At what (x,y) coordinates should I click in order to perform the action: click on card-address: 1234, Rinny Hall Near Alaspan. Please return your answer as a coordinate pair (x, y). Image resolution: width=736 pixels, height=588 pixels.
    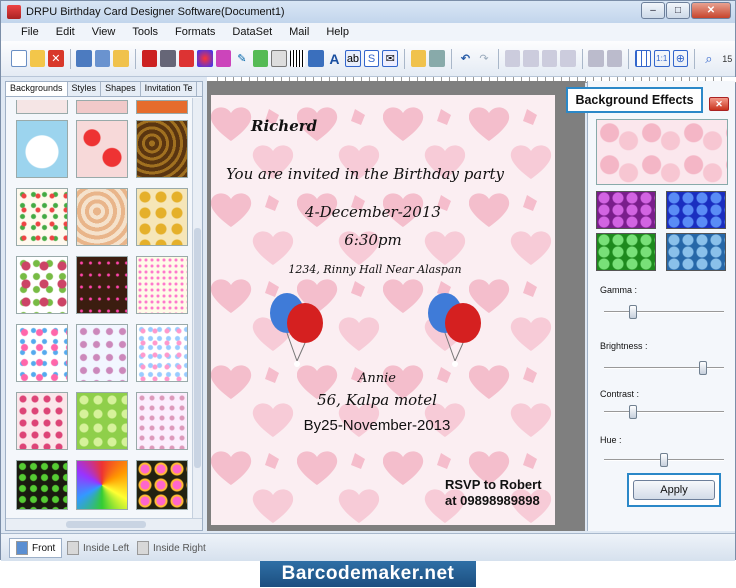
    Looking at the image, I should click on (379, 269).